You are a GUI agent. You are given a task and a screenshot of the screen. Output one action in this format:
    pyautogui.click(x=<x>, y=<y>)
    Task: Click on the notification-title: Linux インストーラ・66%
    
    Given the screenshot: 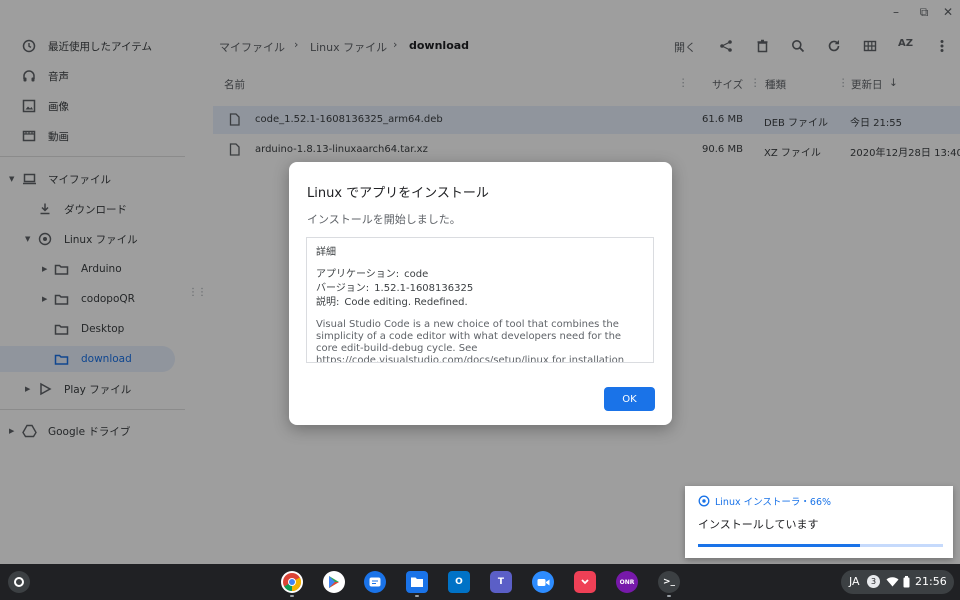 What is the action you would take?
    pyautogui.click(x=773, y=502)
    